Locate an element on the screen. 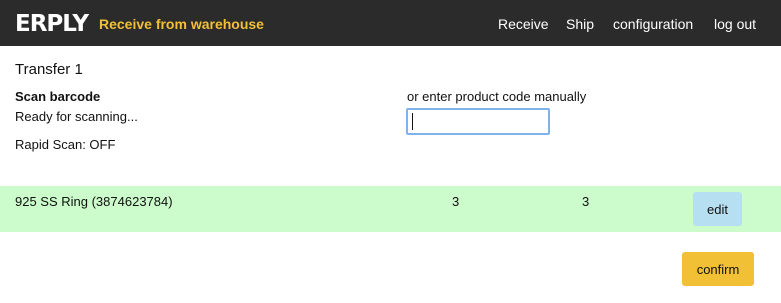 This screenshot has height=303, width=781. confirm-button: confirm is located at coordinates (718, 269).